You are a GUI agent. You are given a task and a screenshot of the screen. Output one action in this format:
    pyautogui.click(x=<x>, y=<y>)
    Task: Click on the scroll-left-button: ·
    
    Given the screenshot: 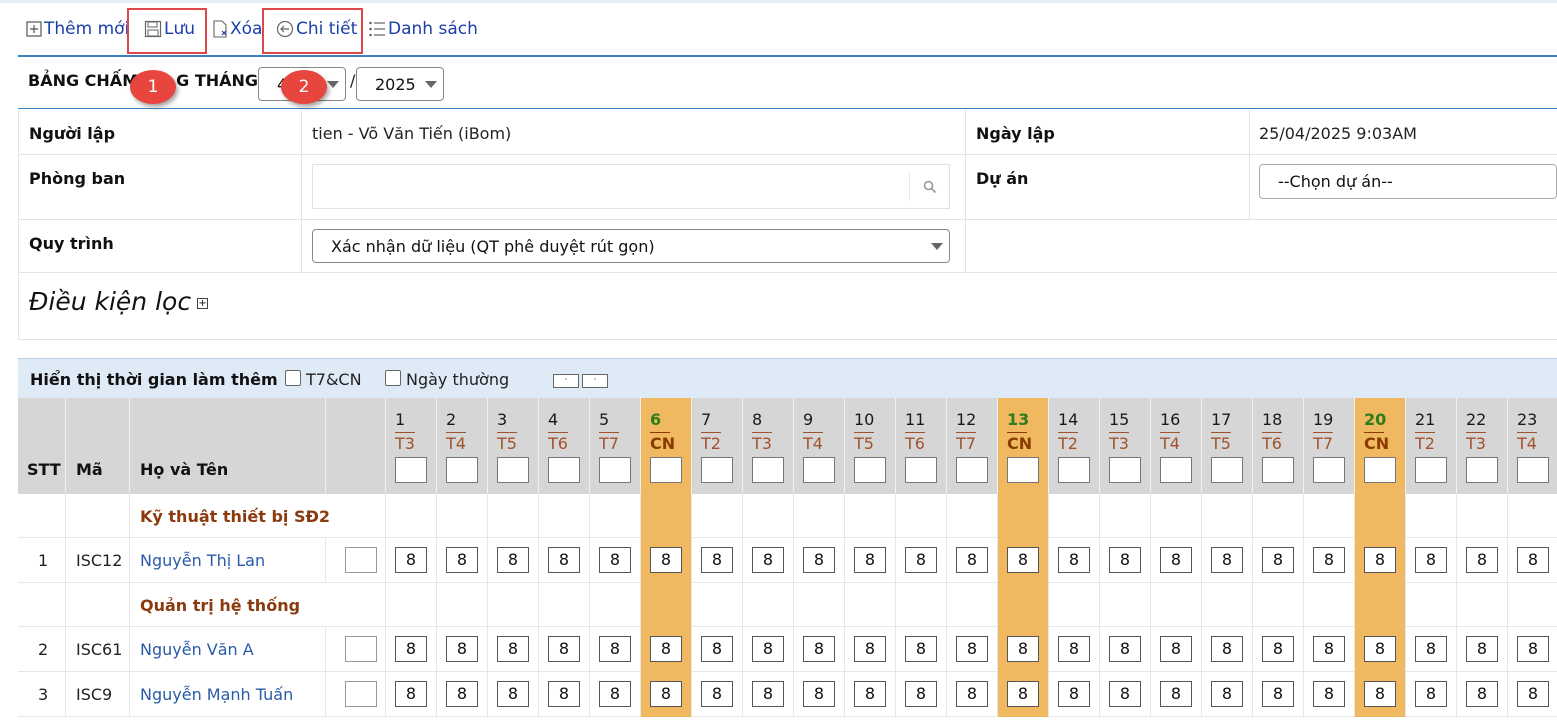 What is the action you would take?
    pyautogui.click(x=566, y=381)
    